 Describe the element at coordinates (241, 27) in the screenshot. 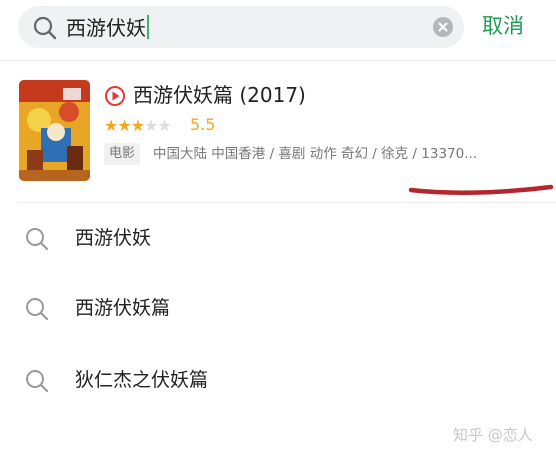

I see `search-bar: 西游伏妖` at that location.